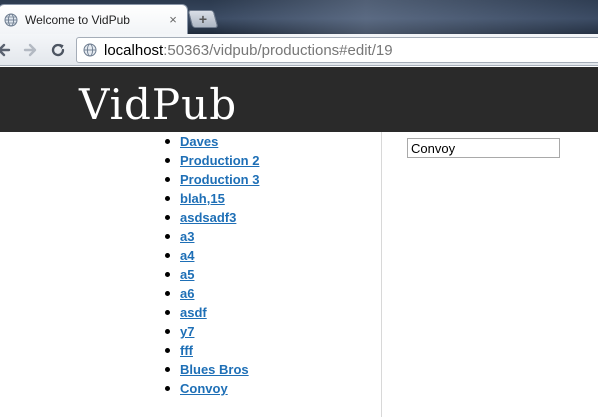 The height and width of the screenshot is (417, 598). What do you see at coordinates (90, 50) in the screenshot?
I see `page-info-icon` at bounding box center [90, 50].